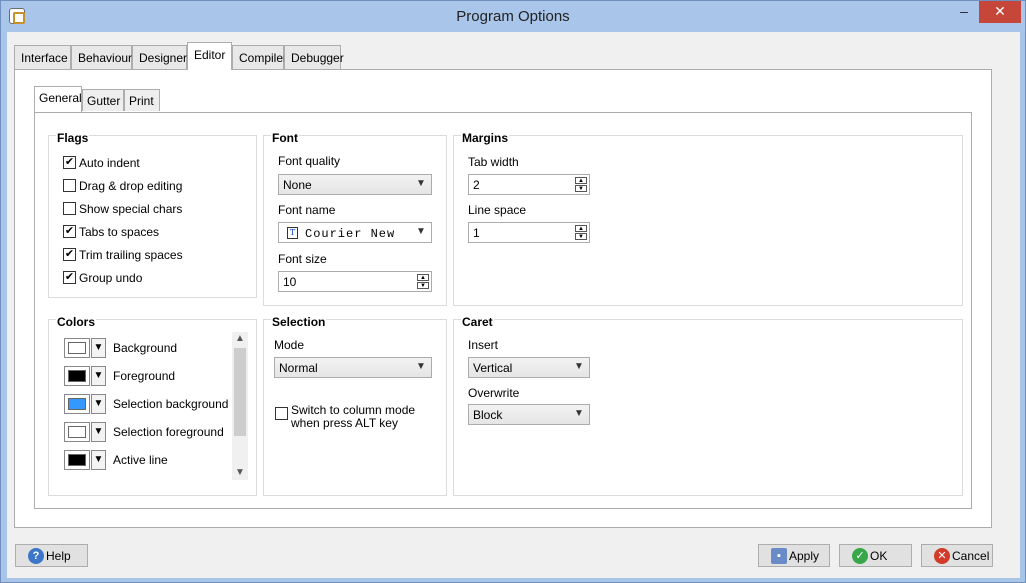 Image resolution: width=1026 pixels, height=583 pixels. What do you see at coordinates (103, 100) in the screenshot?
I see `subtab-gutter: Gutter` at bounding box center [103, 100].